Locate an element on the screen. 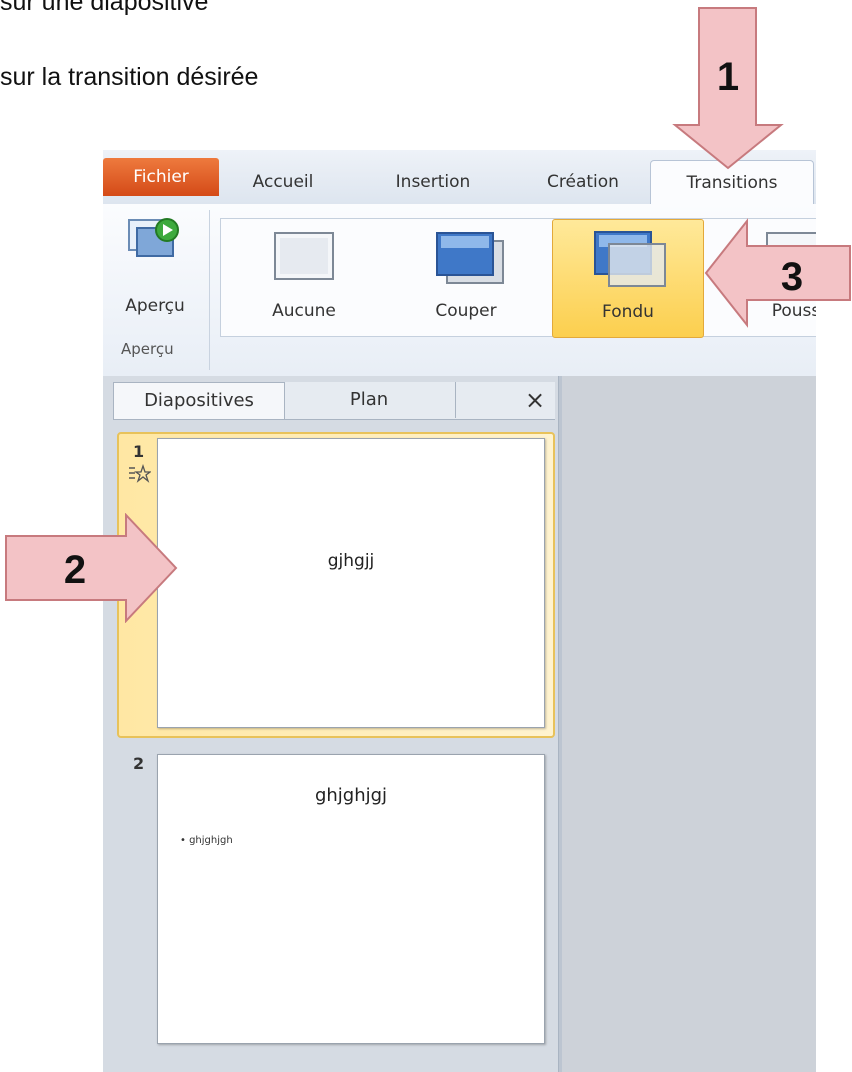  callout-arrow-1: 1 is located at coordinates (728, 88).